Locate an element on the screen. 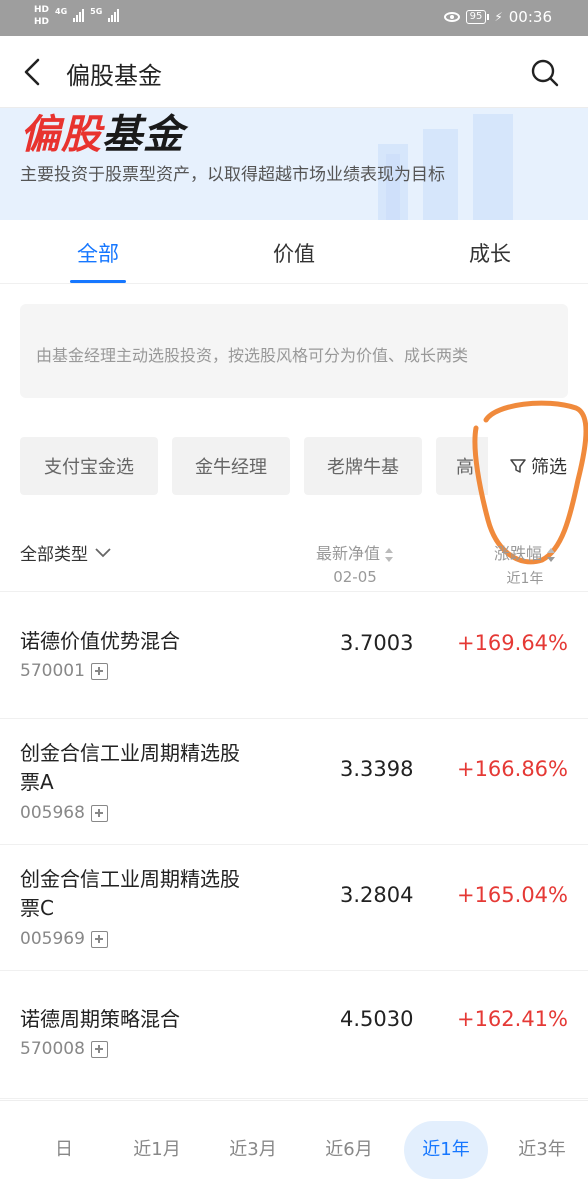  fund-code: 005968 is located at coordinates (52, 813).